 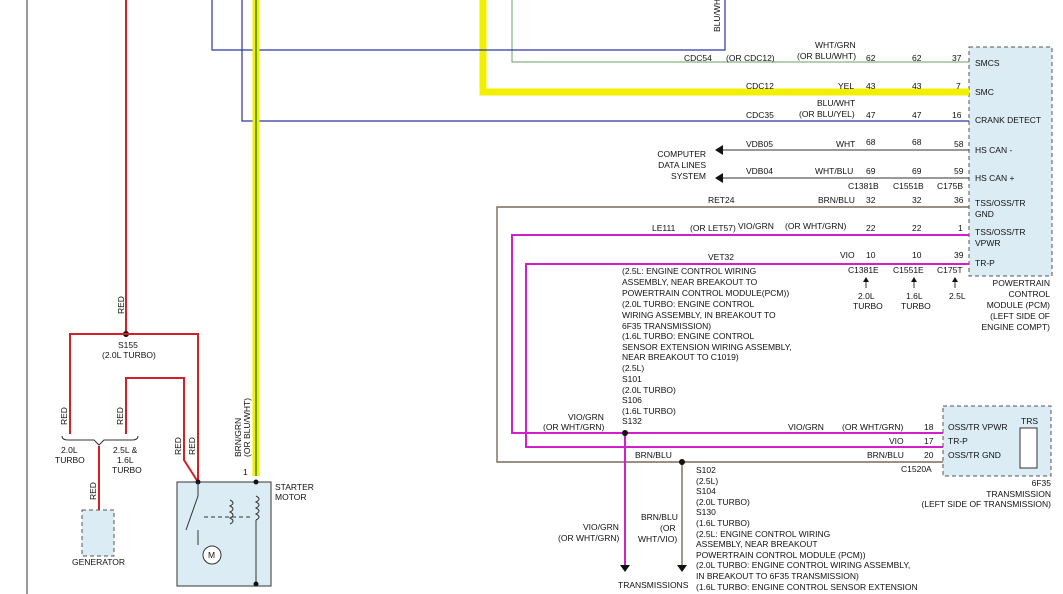 I want to click on variant-label: 2.0L, so click(x=69, y=450).